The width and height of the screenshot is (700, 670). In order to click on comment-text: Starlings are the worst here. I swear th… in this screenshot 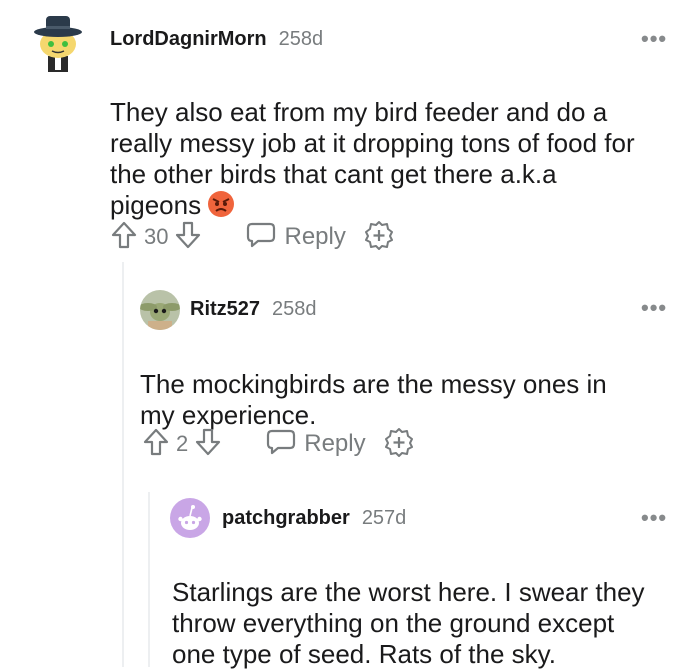, I will do `click(408, 623)`.